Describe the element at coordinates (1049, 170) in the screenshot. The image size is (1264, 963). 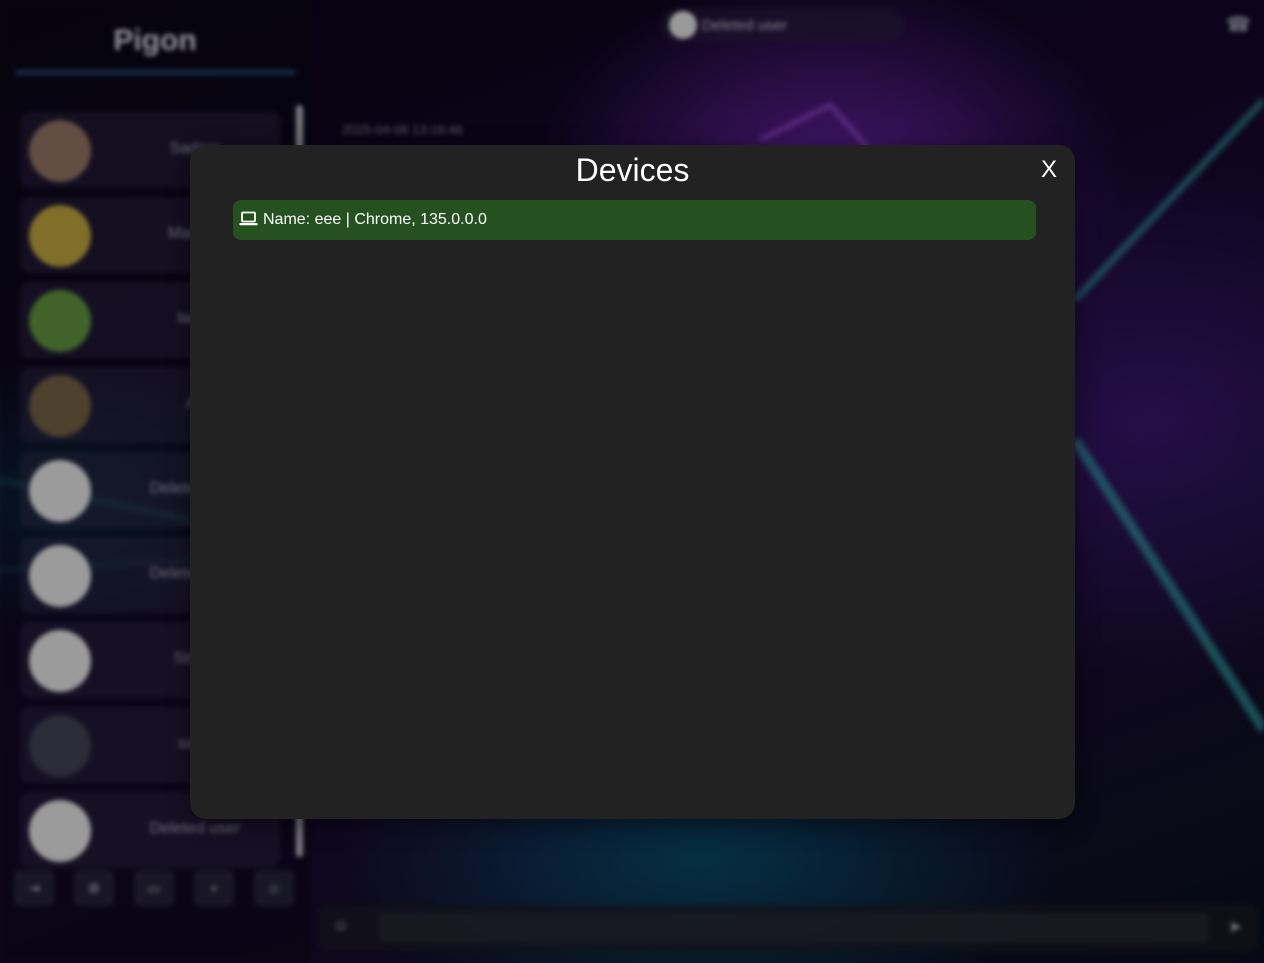
I see `close-button: X` at that location.